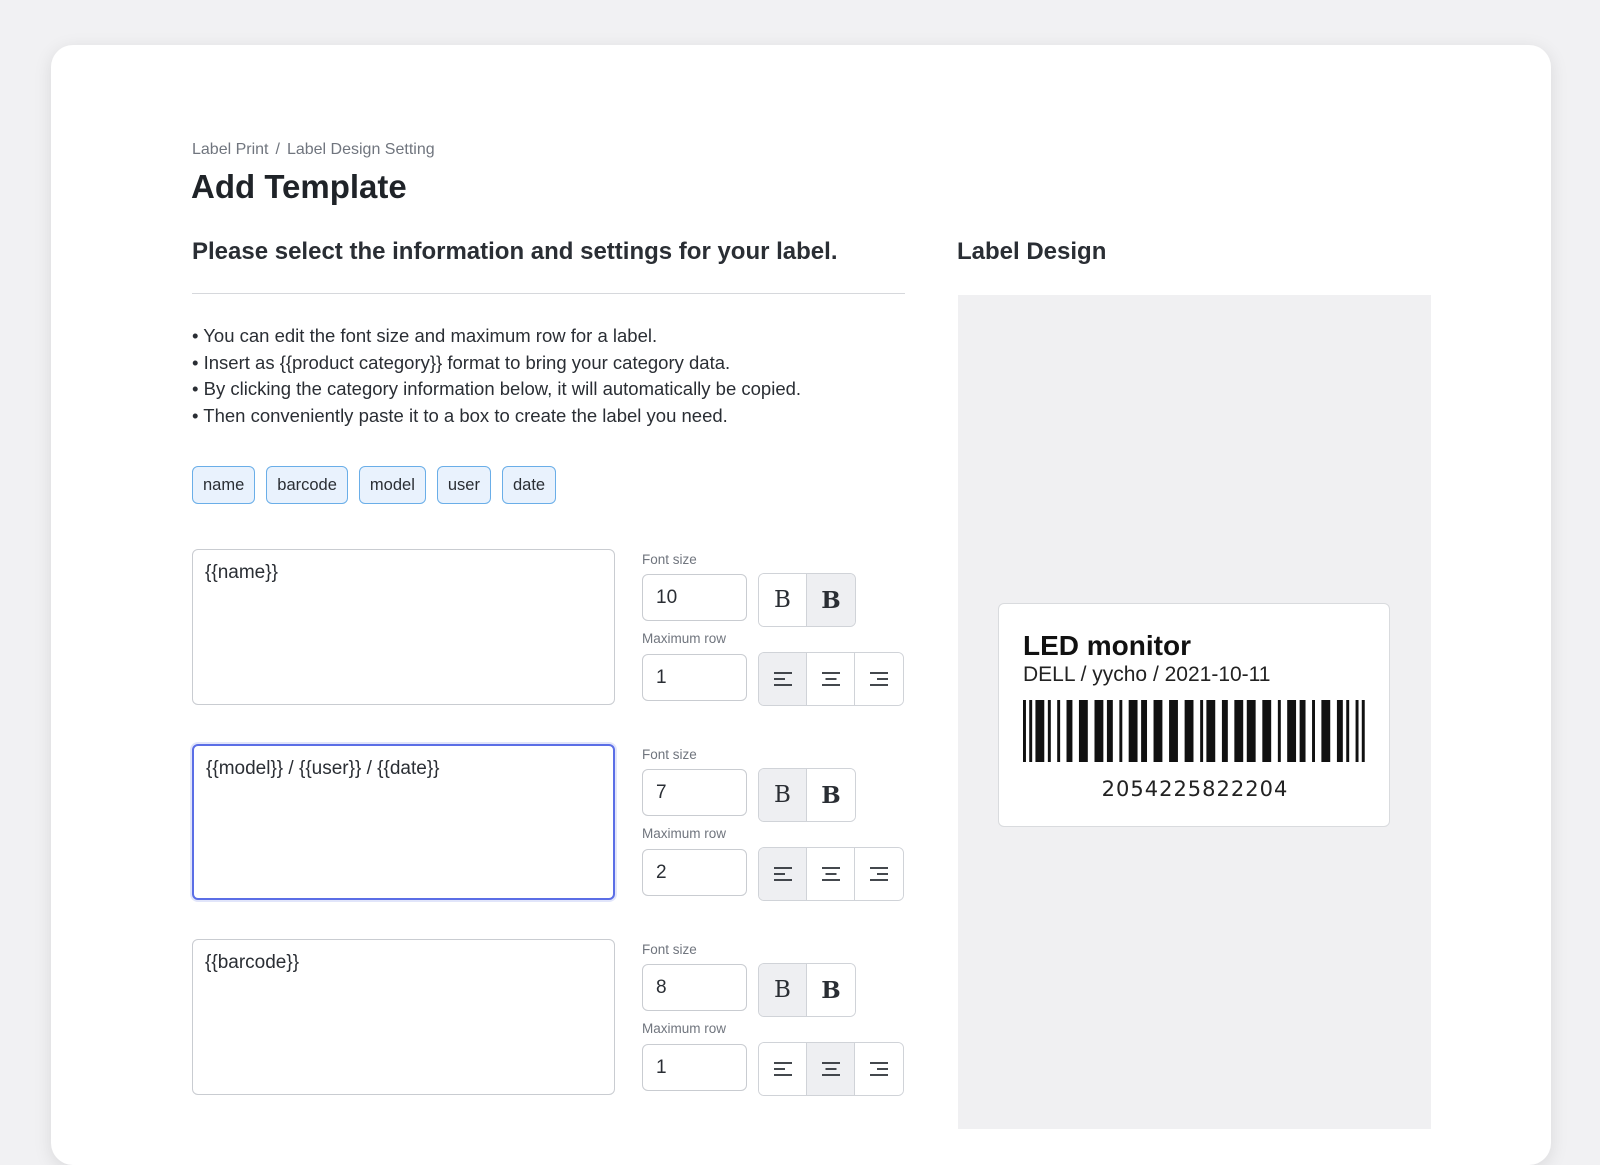 This screenshot has width=1600, height=1165. I want to click on category-tags: name barcode model user date, so click(379, 485).